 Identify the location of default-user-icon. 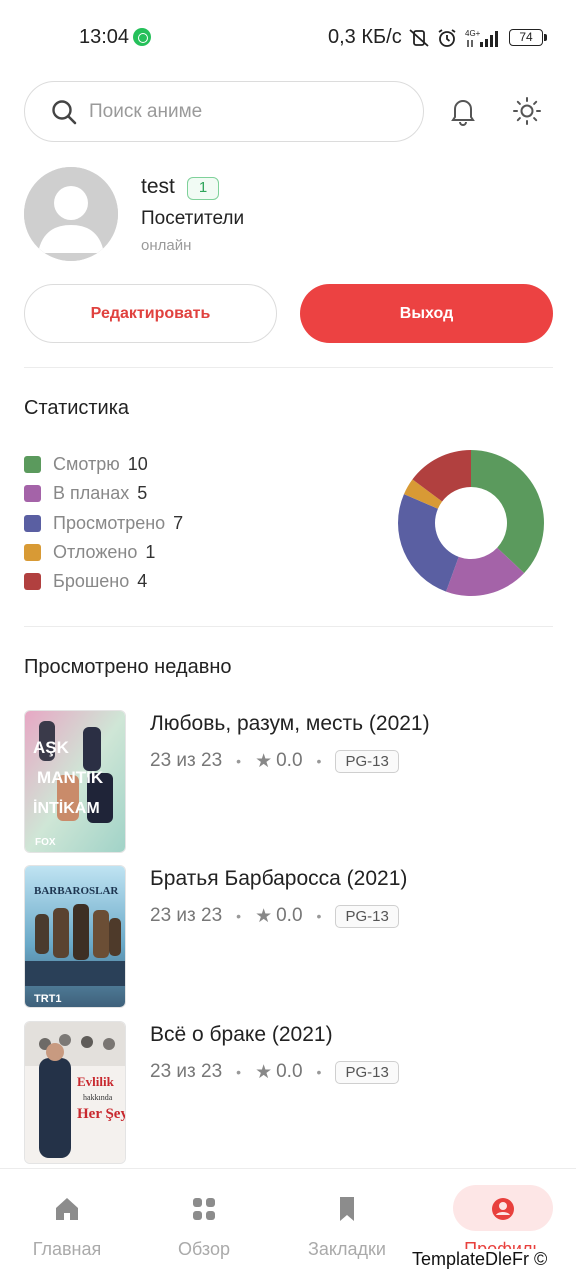
(71, 214).